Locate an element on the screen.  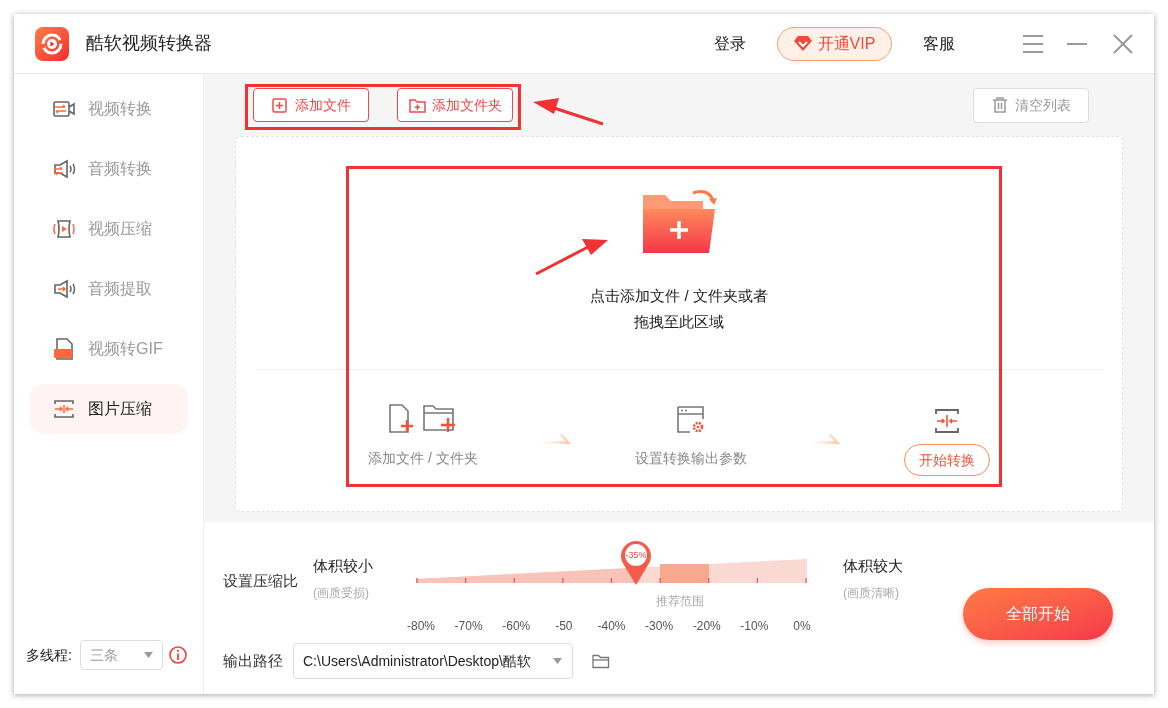
min-size-note: (画质受损) is located at coordinates (341, 593).